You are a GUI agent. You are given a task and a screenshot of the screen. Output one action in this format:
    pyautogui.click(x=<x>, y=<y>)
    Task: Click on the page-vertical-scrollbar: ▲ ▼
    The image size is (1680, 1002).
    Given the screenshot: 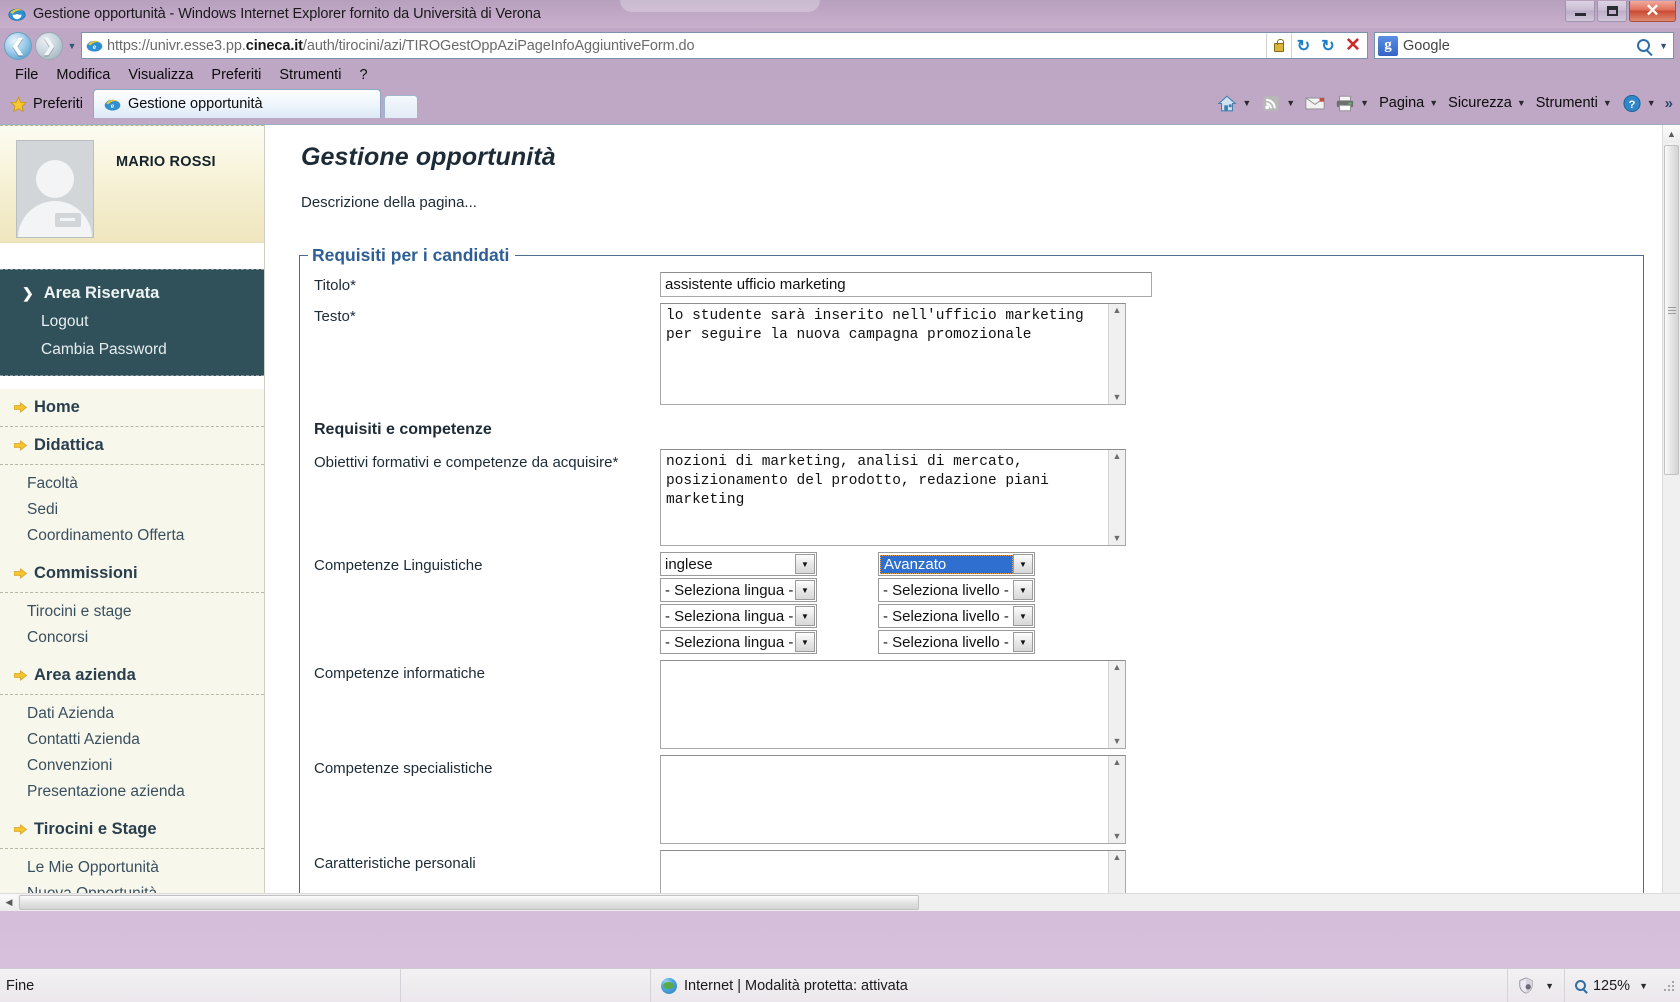 What is the action you would take?
    pyautogui.click(x=1671, y=518)
    